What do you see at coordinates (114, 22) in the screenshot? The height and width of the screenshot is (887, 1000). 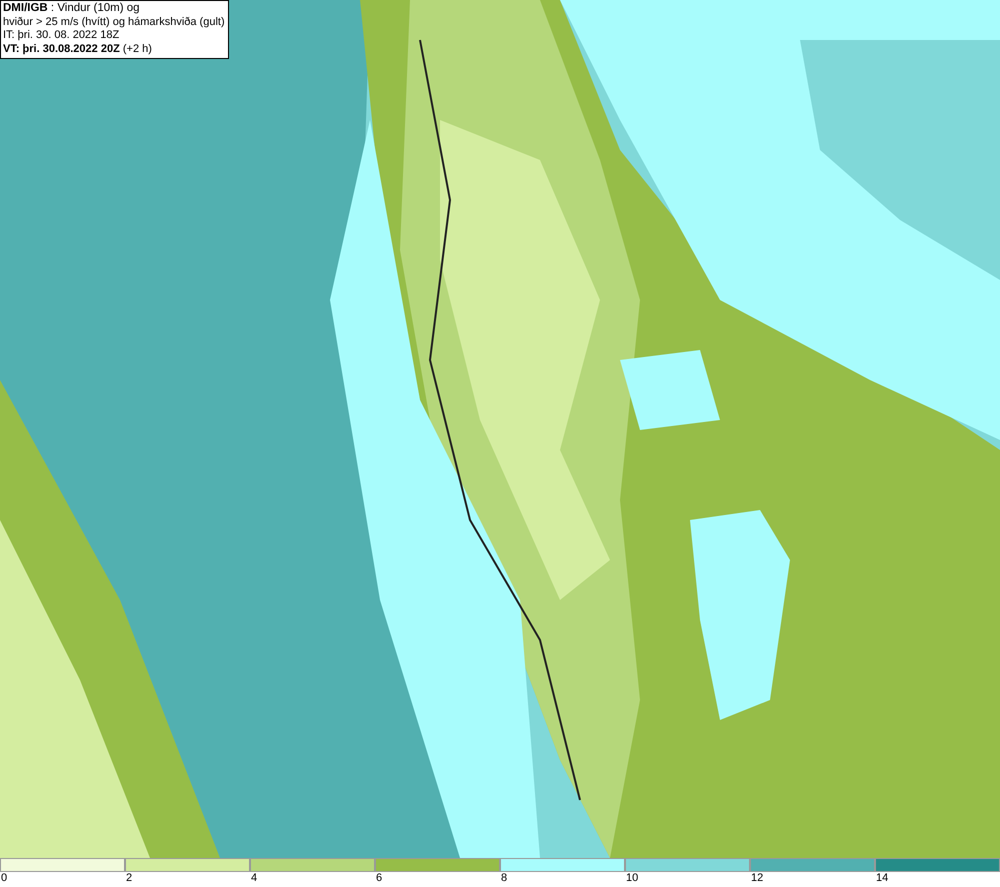 I see `info-text: hviður > 25 m/s (hvítt) og hámarkshviða (gult)` at bounding box center [114, 22].